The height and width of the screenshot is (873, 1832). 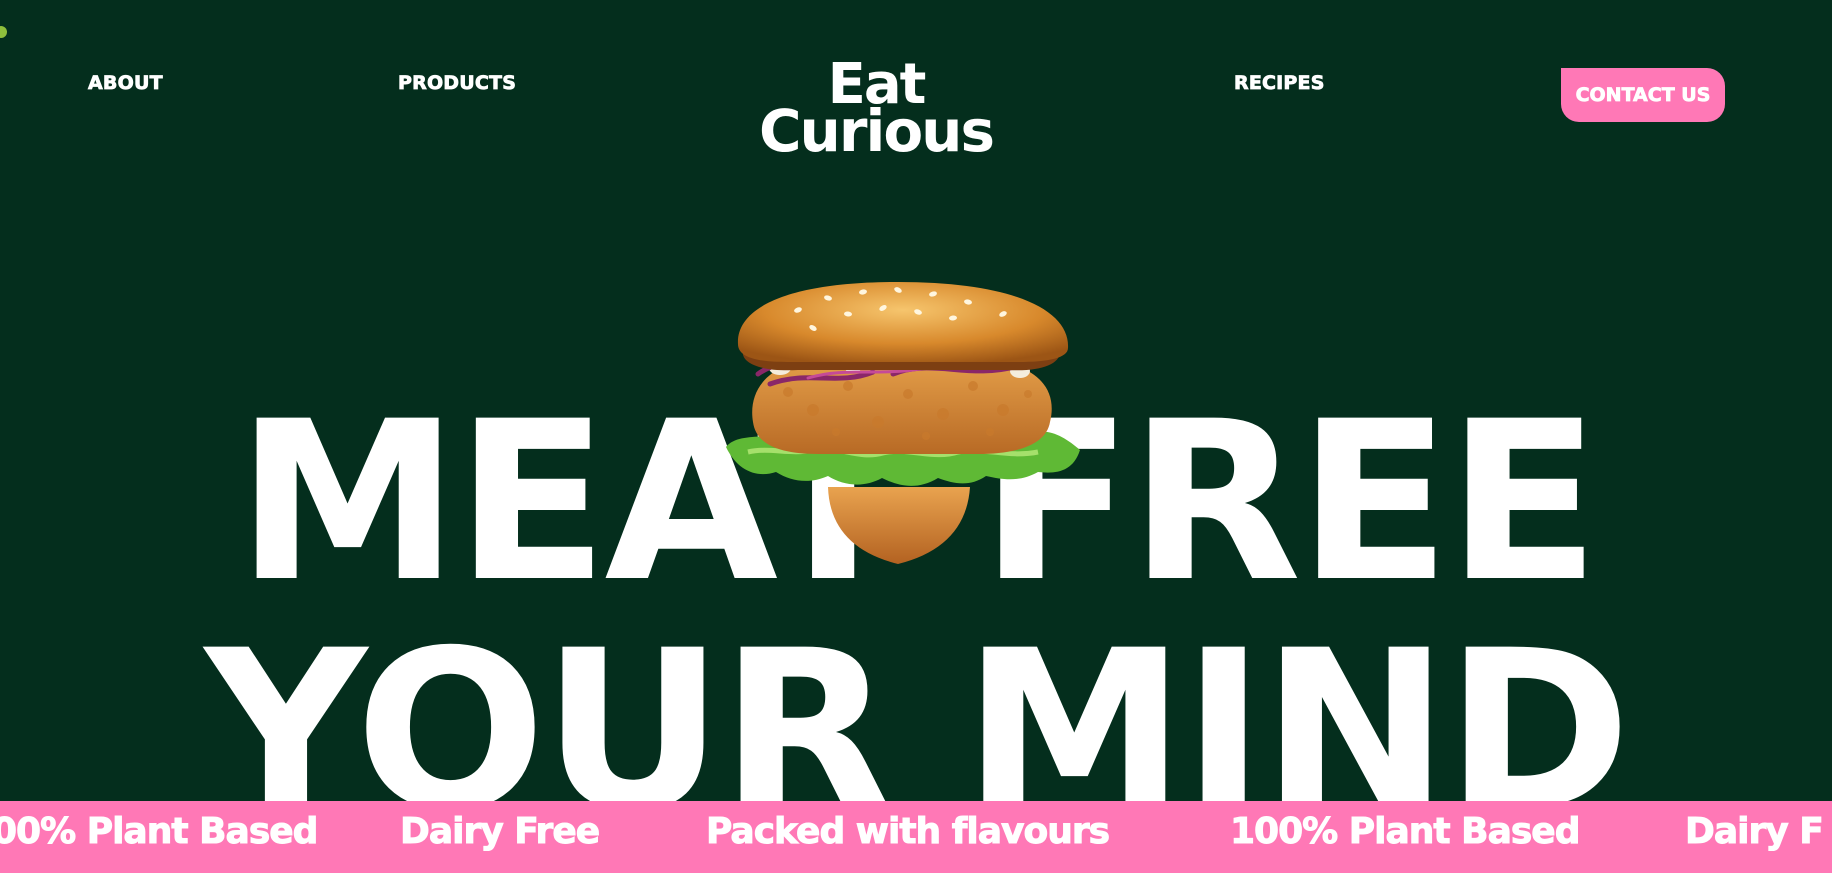 I want to click on logo: Eat Curious, so click(x=876, y=111).